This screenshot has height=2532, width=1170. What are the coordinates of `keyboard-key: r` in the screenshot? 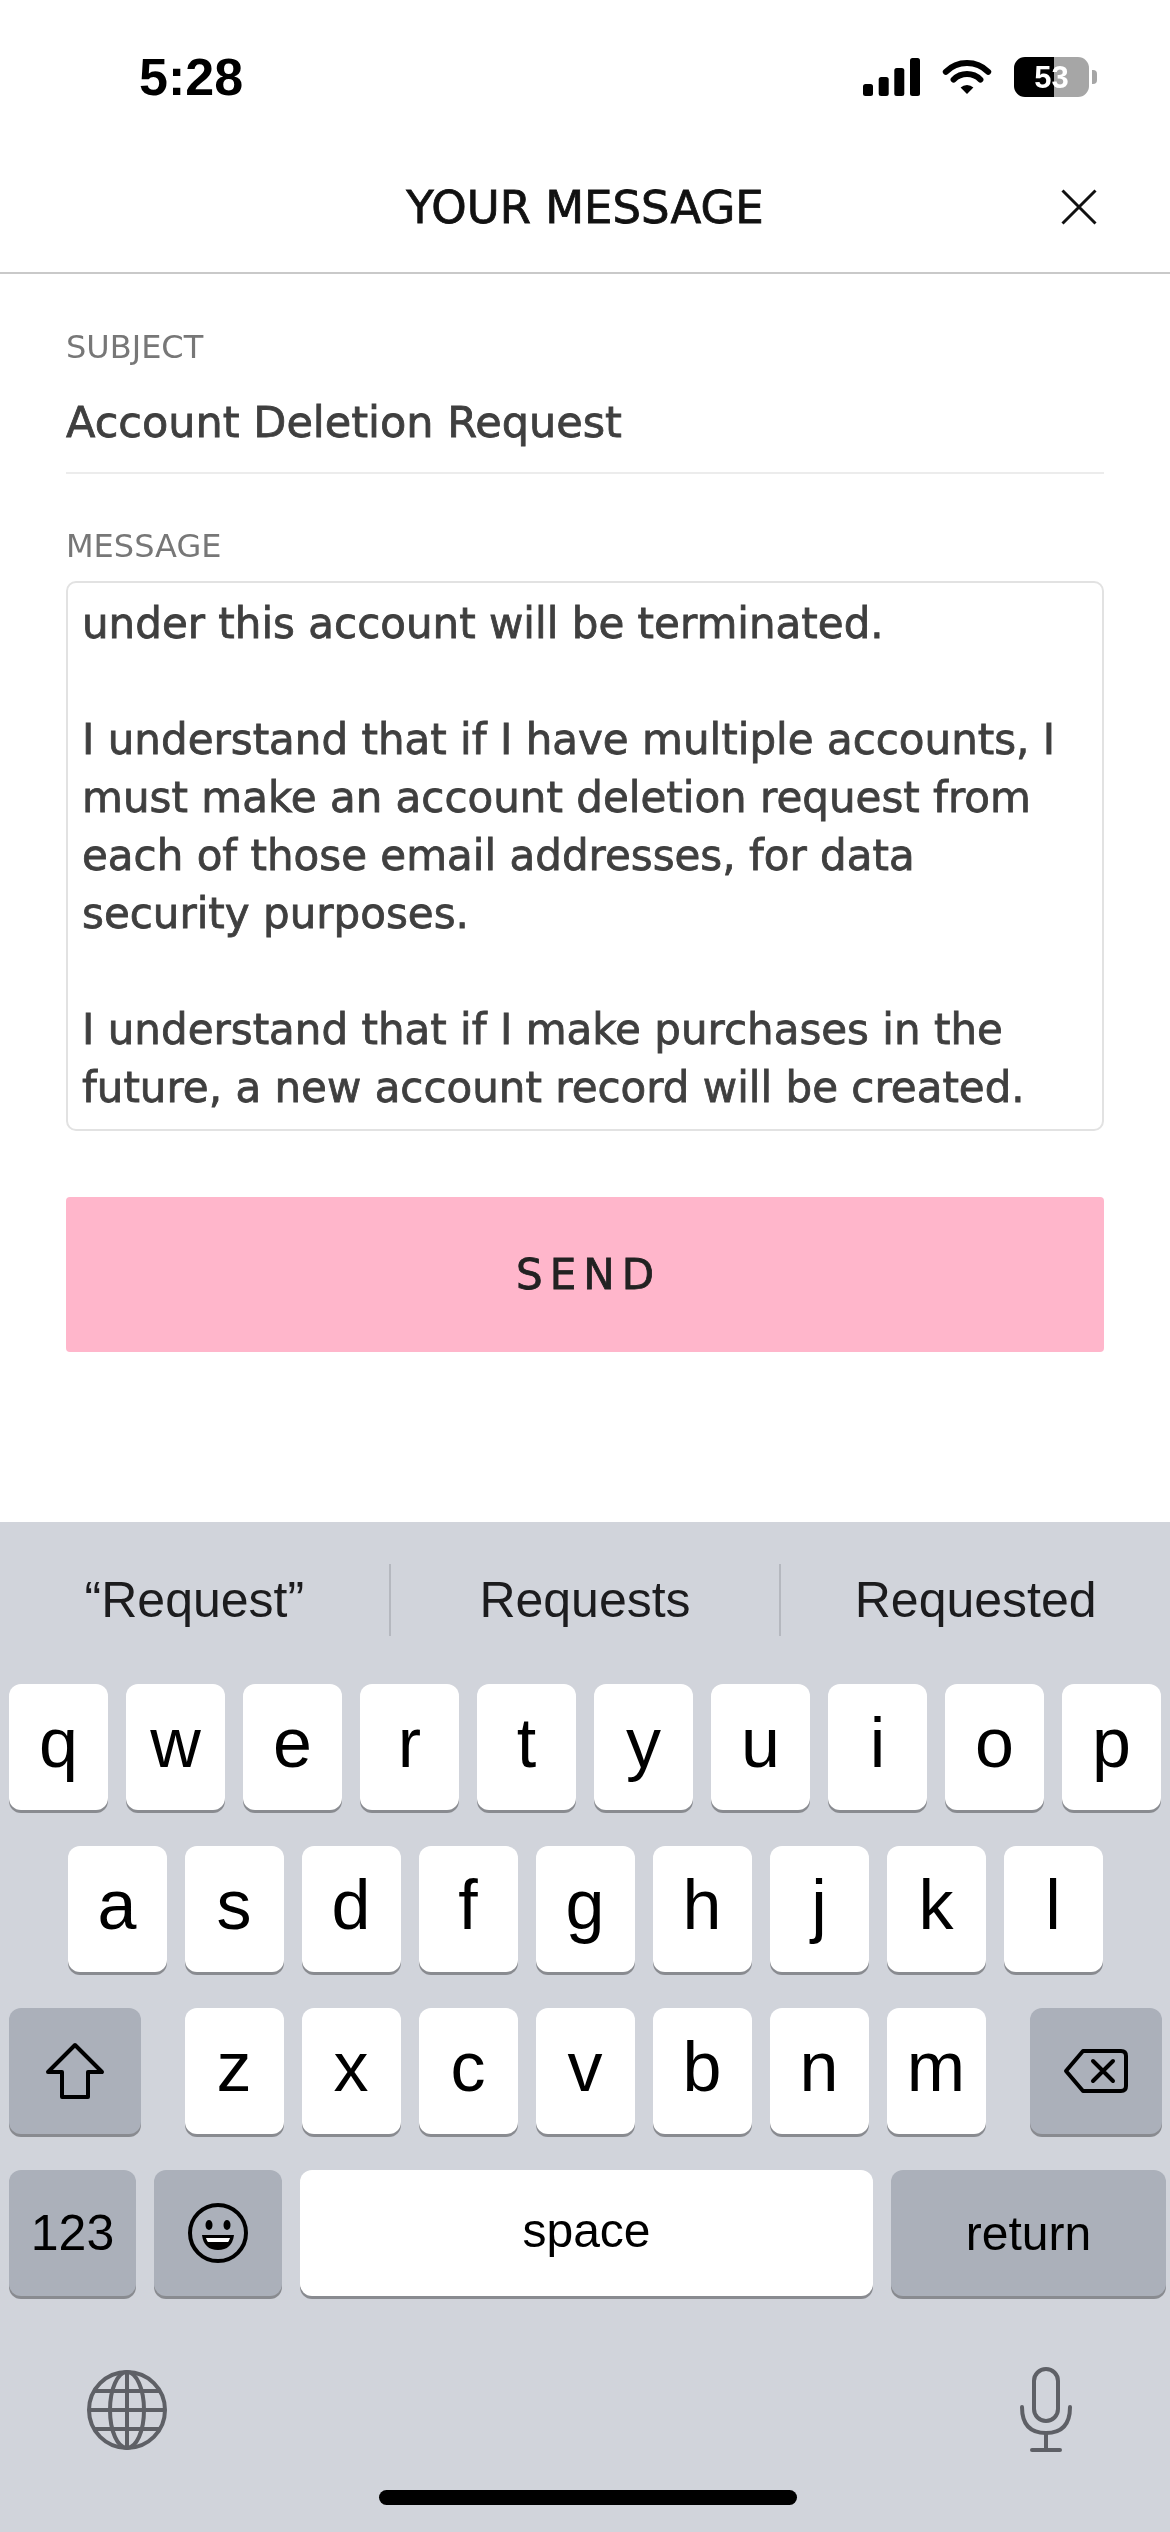 It's located at (409, 1747).